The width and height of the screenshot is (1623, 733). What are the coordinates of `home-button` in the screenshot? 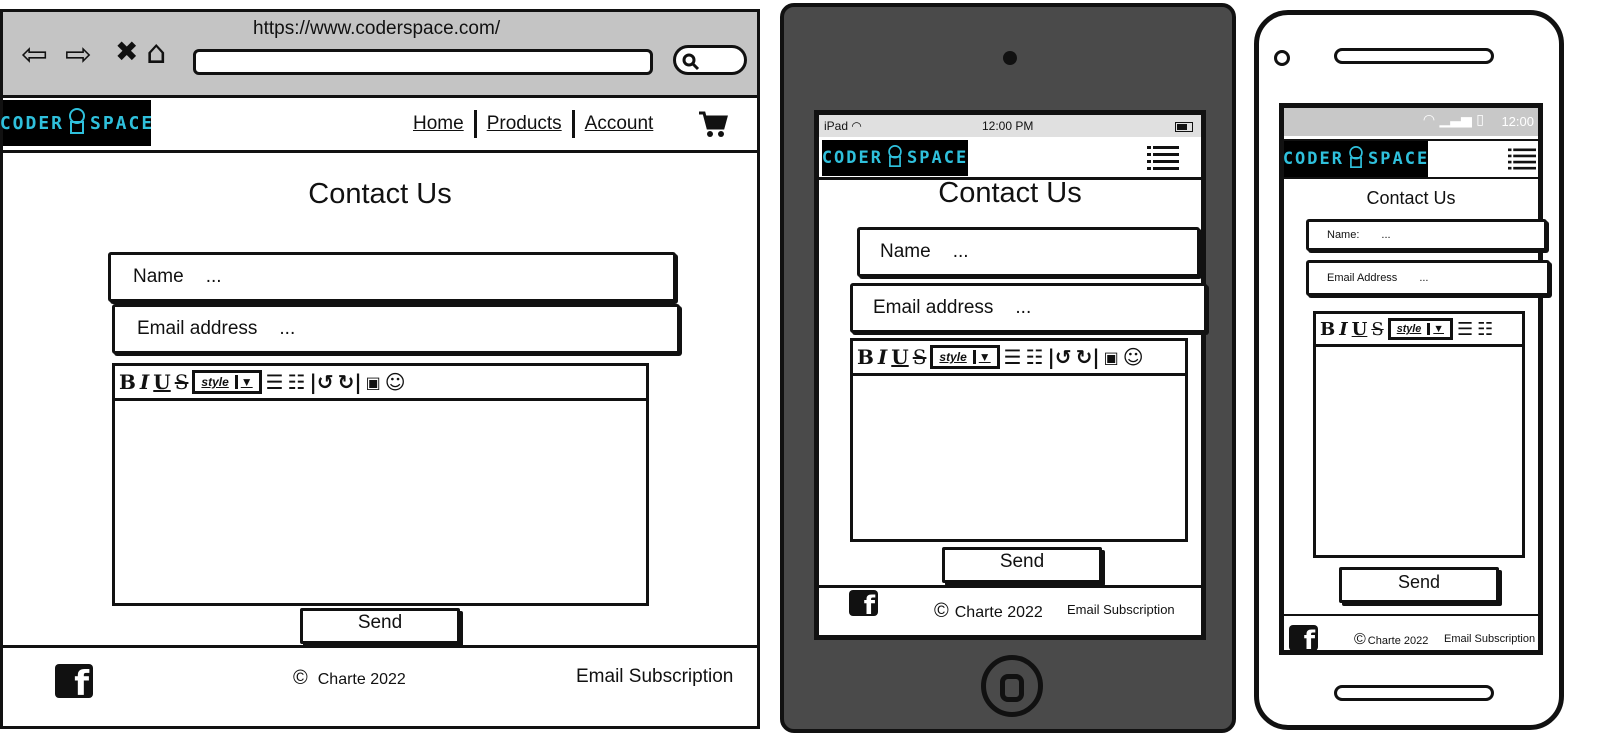 It's located at (1012, 686).